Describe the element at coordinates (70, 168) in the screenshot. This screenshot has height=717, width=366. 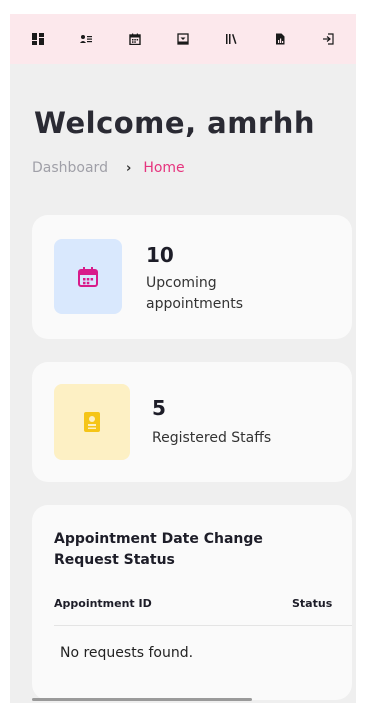
I see `breadcrumb-dashboard-link: Dashboard` at that location.